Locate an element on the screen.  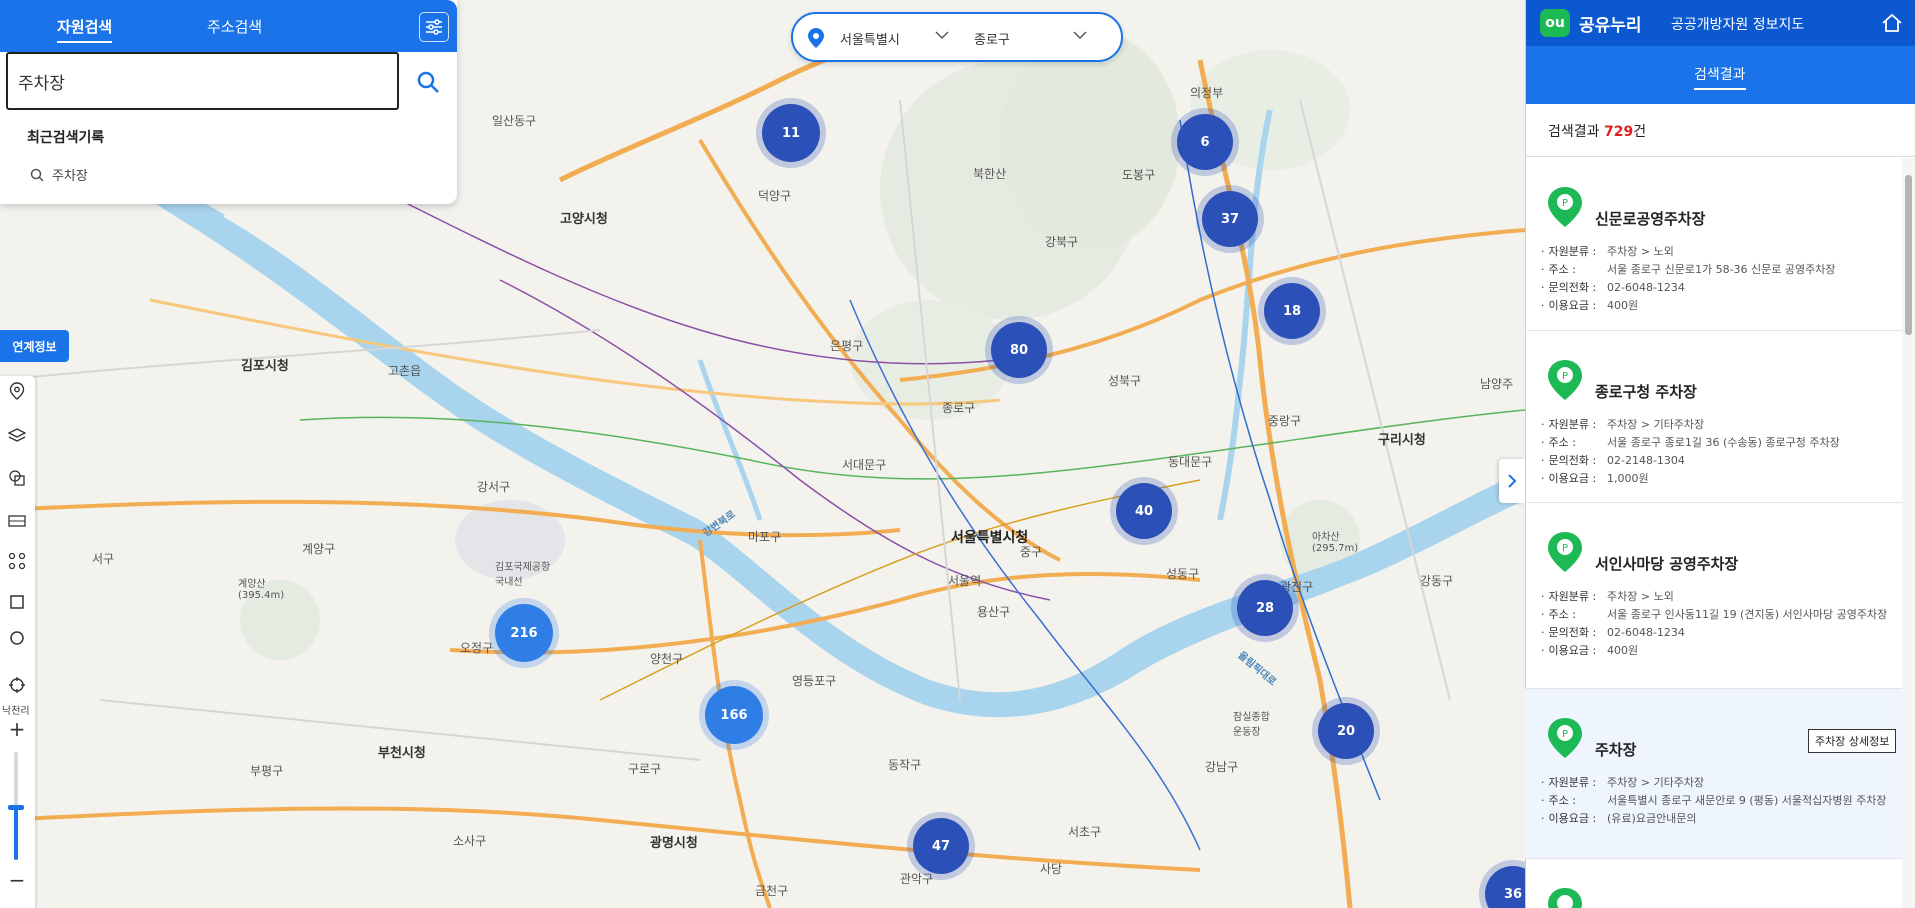
place-guro: 구로구 is located at coordinates (645, 769).